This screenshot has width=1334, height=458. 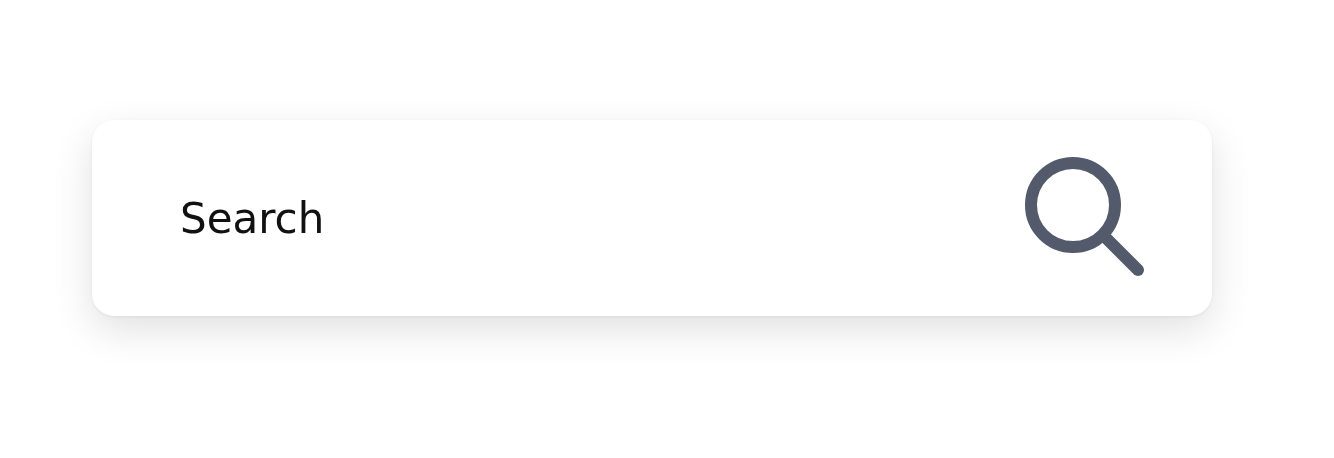 What do you see at coordinates (602, 218) in the screenshot?
I see `search-field: Search` at bounding box center [602, 218].